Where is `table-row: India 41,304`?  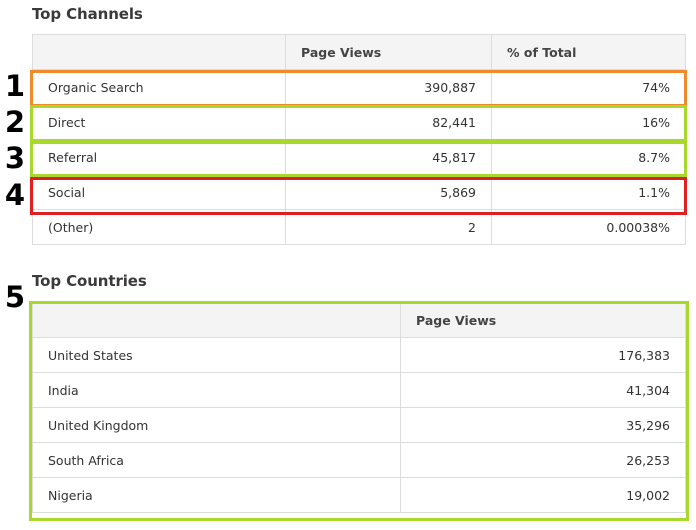 table-row: India 41,304 is located at coordinates (359, 390).